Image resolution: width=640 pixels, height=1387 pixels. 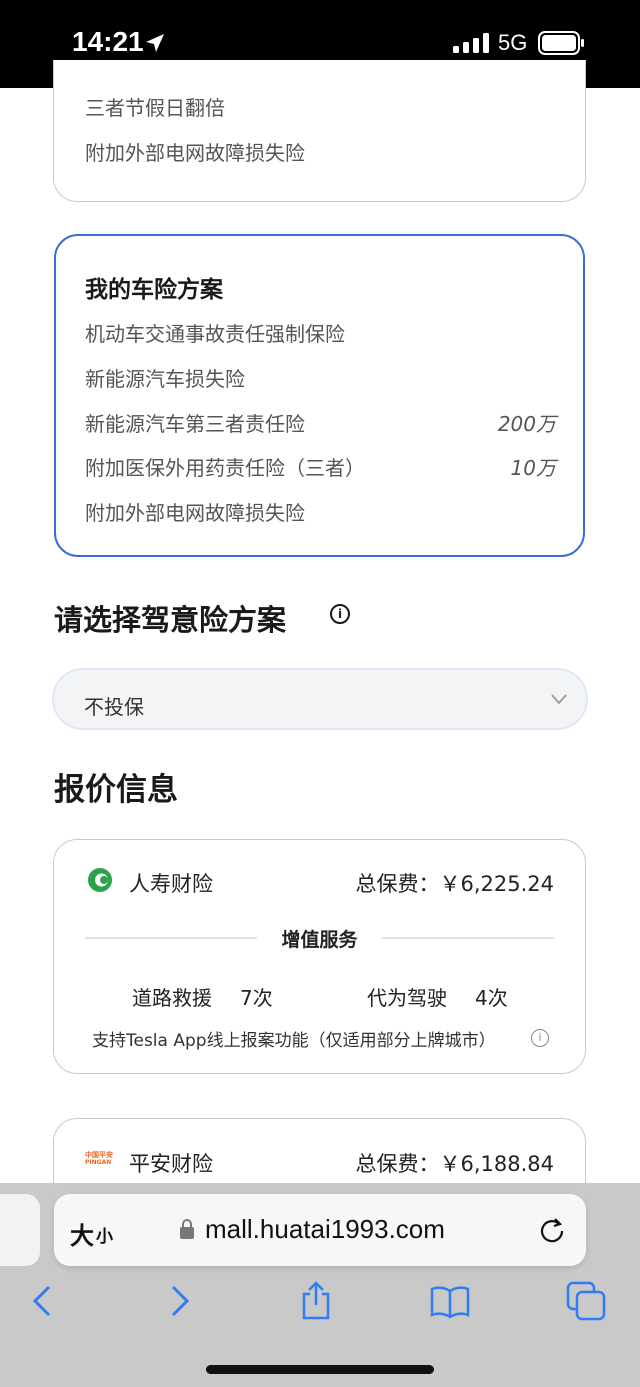 What do you see at coordinates (454, 1164) in the screenshot?
I see `total-premium: 总保费：￥6,188.84` at bounding box center [454, 1164].